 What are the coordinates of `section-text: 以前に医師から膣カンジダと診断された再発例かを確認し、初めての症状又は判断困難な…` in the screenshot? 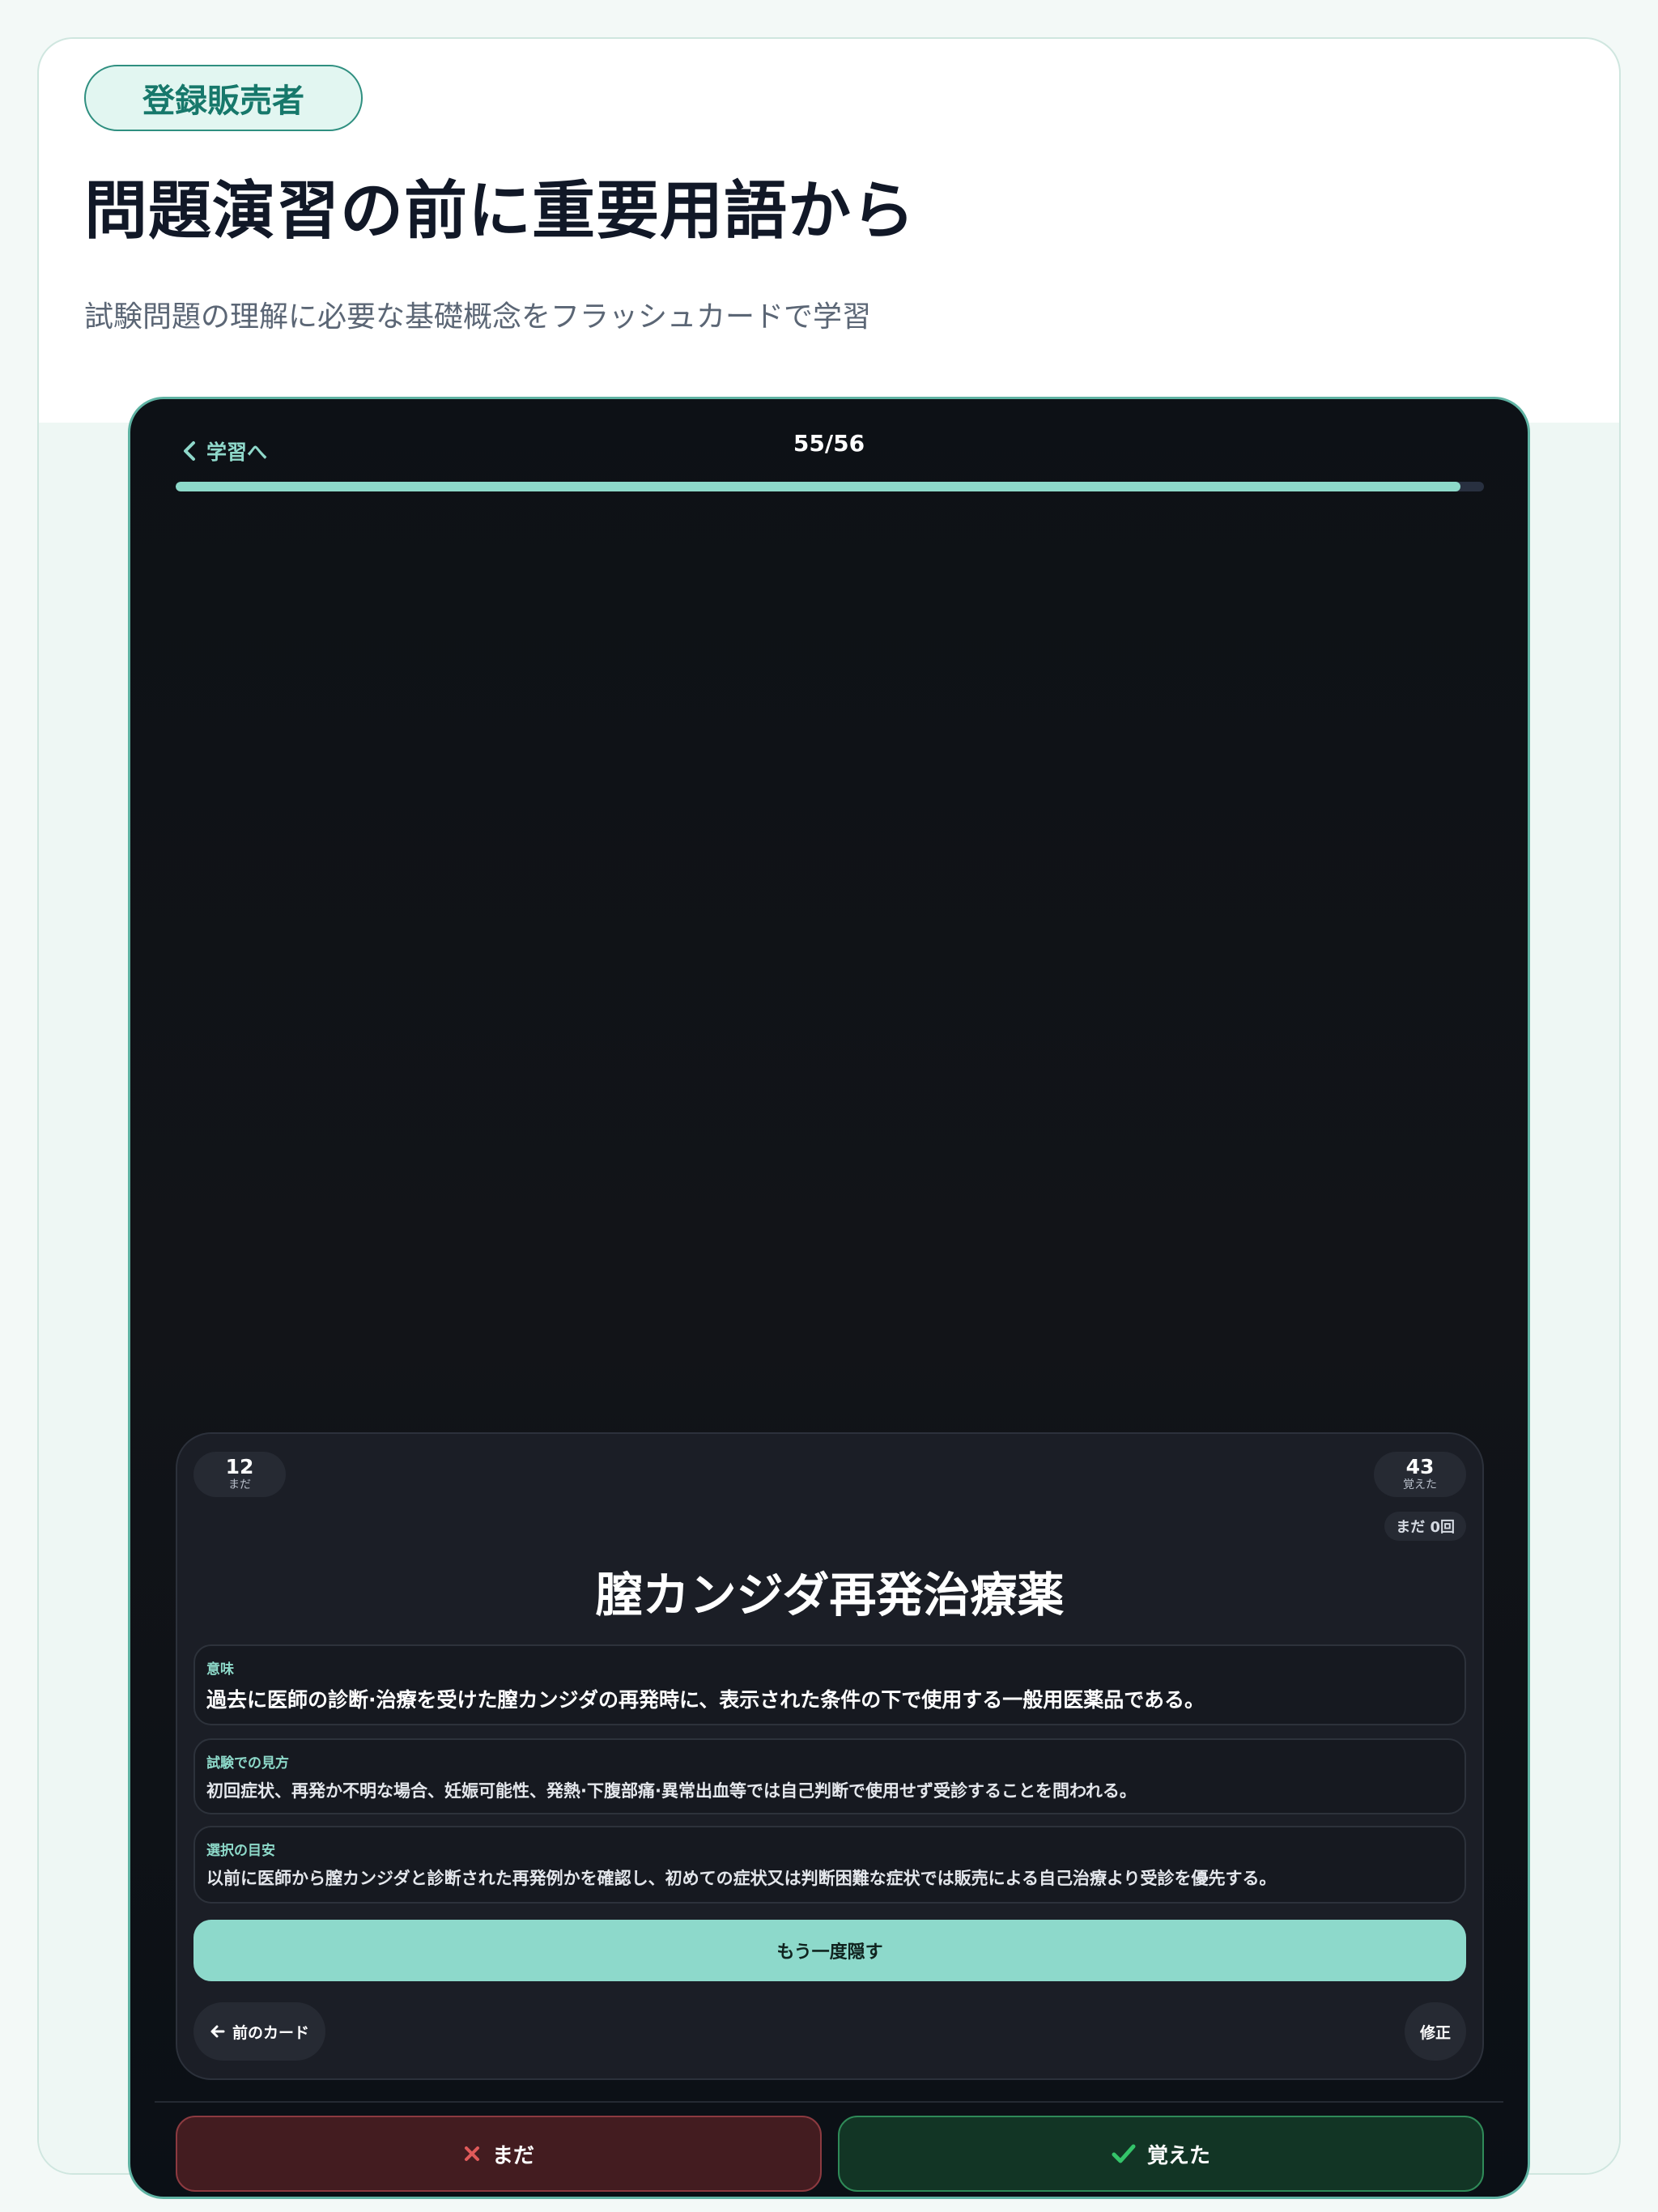 It's located at (741, 1879).